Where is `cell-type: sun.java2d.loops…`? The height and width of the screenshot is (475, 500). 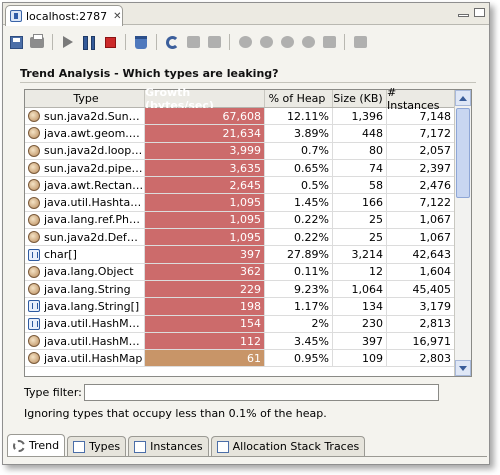 cell-type: sun.java2d.loops… is located at coordinates (85, 150).